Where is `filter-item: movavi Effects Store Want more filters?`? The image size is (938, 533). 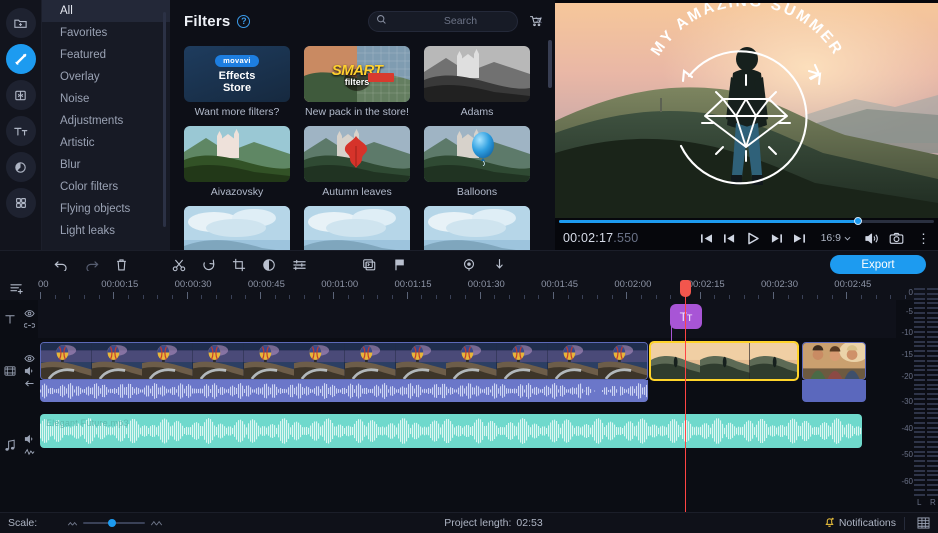
filter-item: movavi Effects Store Want more filters? is located at coordinates (237, 82).